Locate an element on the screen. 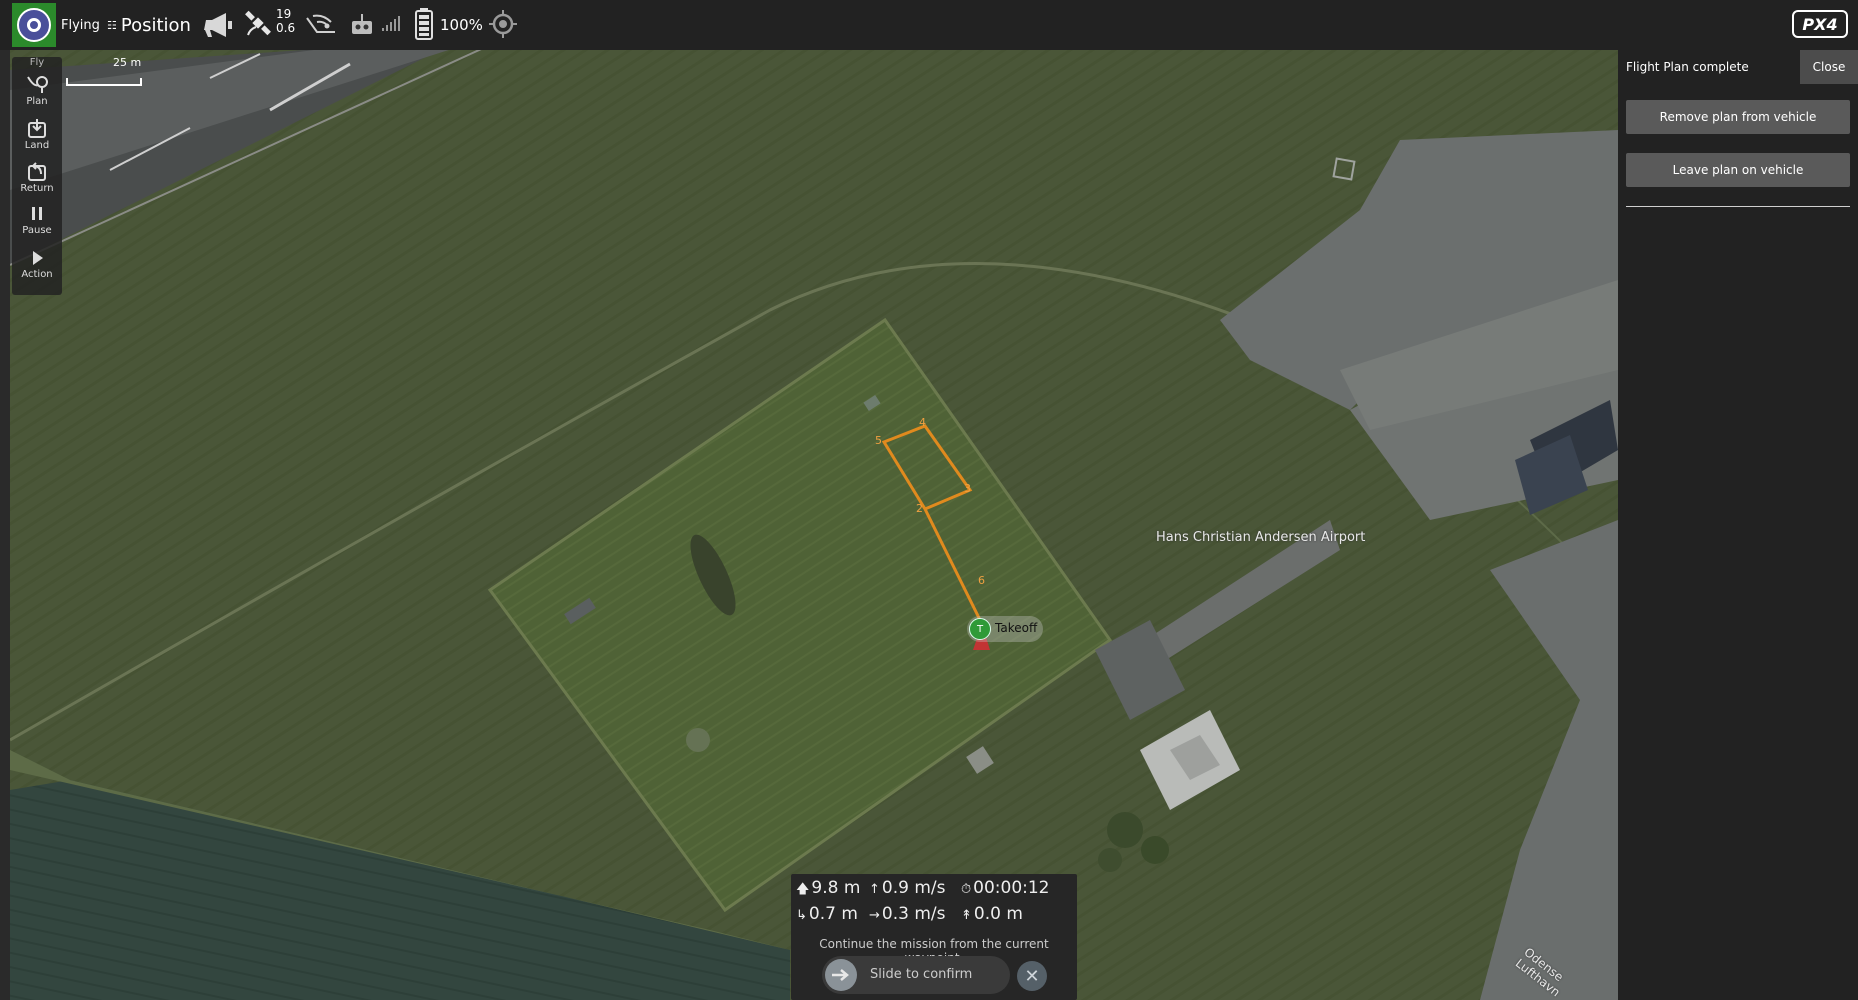 This screenshot has height=1000, width=1858. distance-wp-icon: ↟ is located at coordinates (966, 915).